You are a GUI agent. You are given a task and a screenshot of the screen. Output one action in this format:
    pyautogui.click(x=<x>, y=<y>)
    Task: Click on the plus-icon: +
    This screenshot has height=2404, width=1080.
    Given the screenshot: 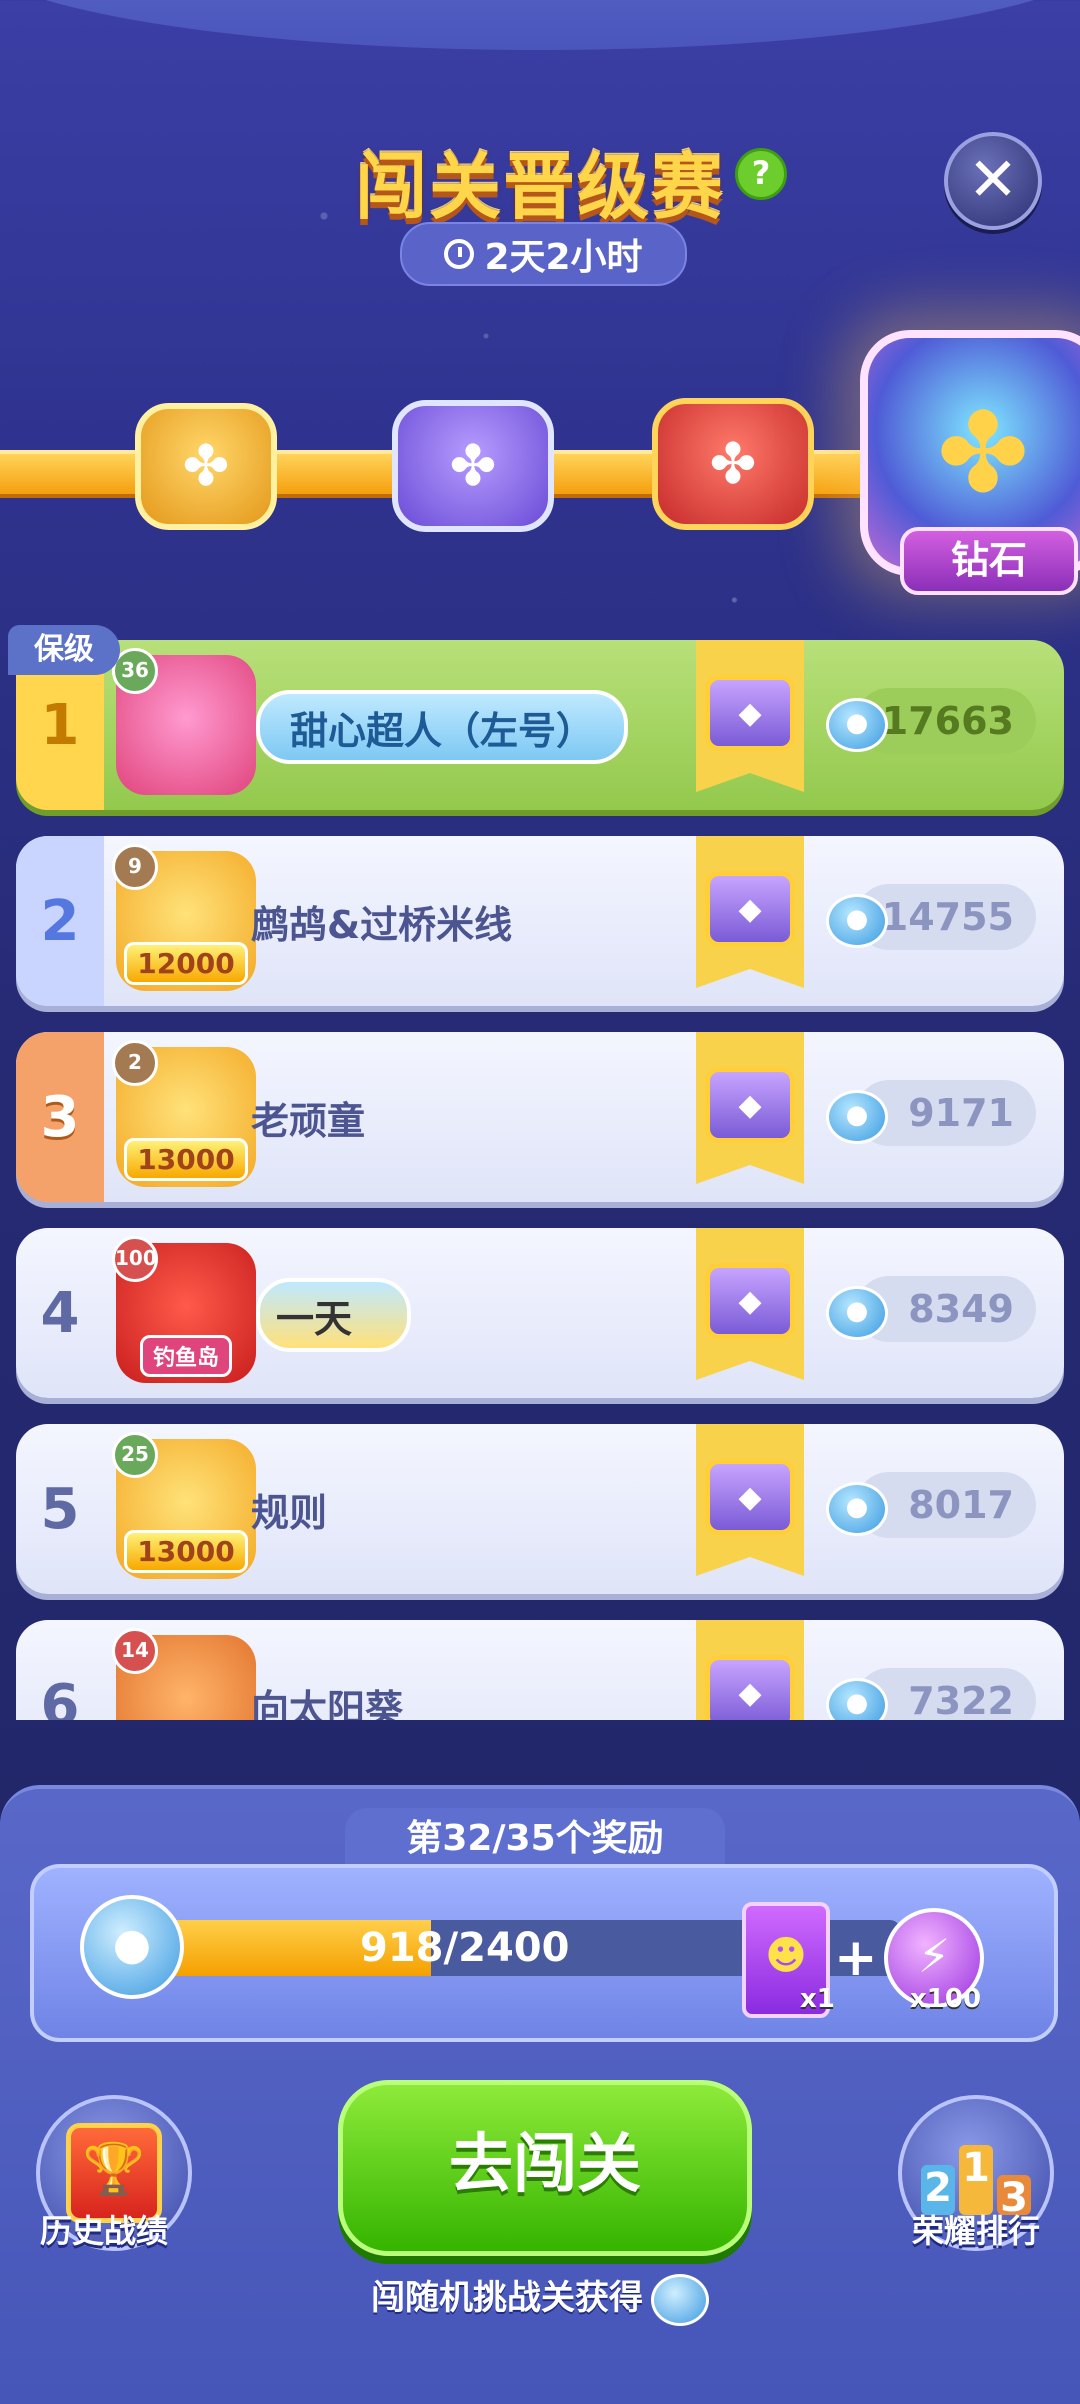 What is the action you would take?
    pyautogui.click(x=856, y=1958)
    